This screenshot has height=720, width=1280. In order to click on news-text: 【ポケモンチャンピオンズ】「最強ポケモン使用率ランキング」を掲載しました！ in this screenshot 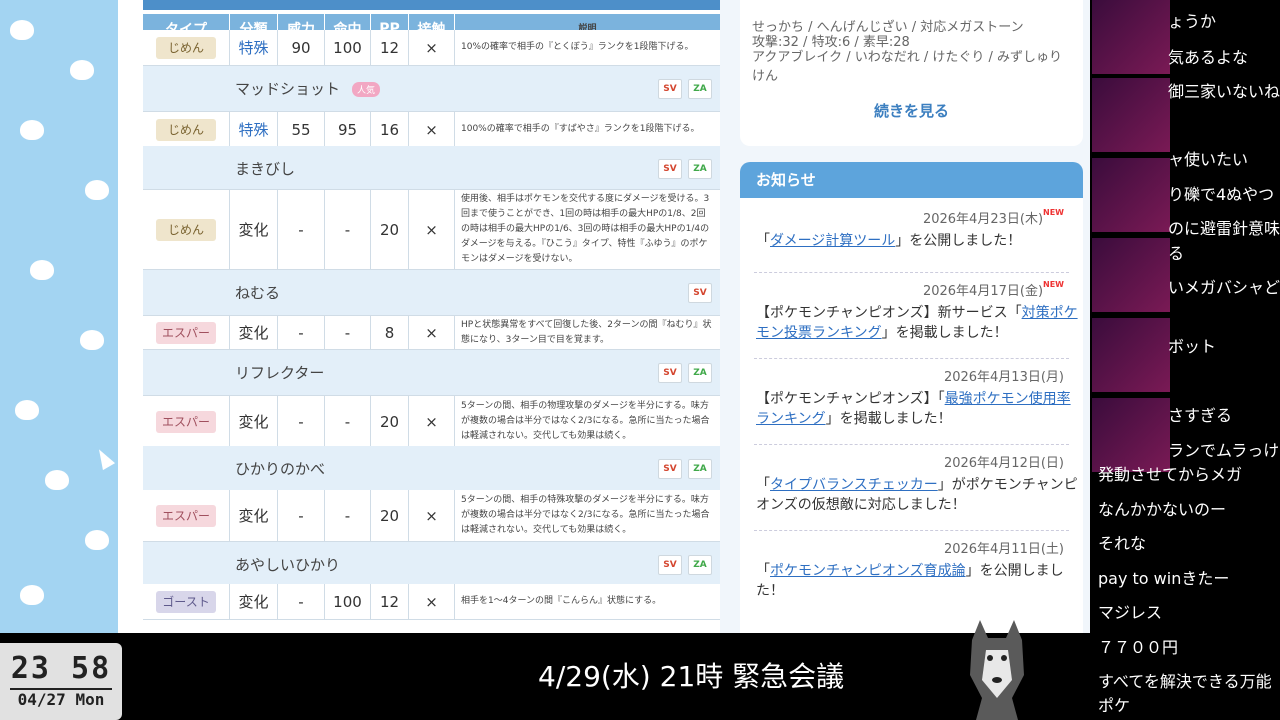, I will do `click(913, 409)`.